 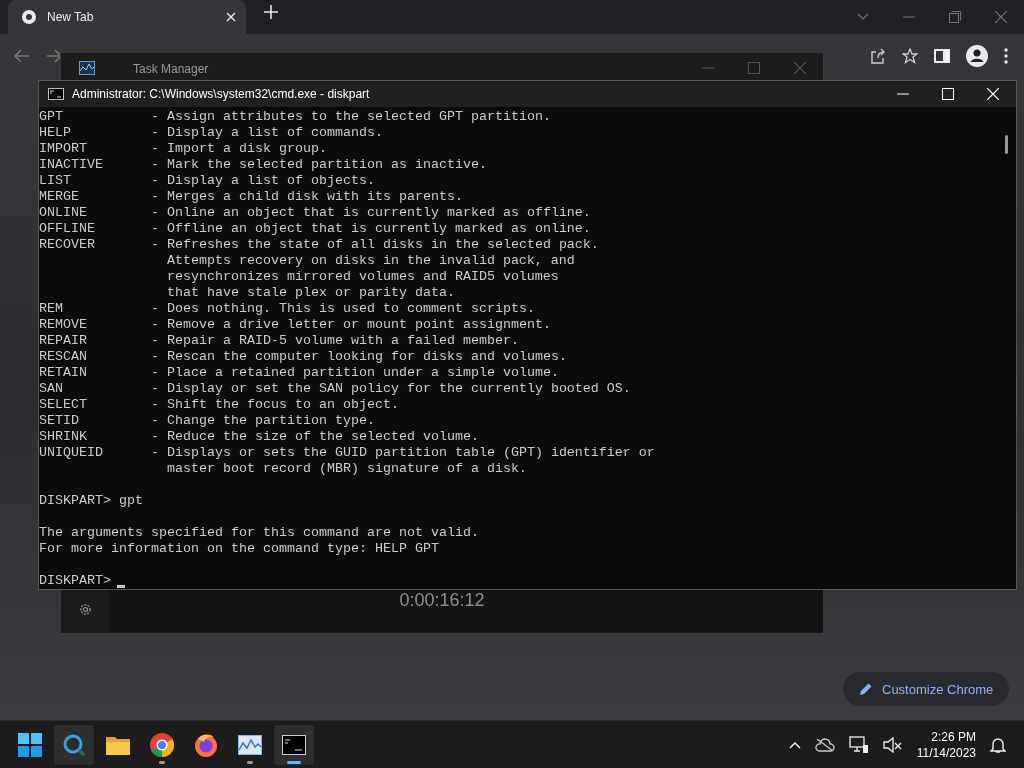 I want to click on windows-logo-icon, so click(x=30, y=744).